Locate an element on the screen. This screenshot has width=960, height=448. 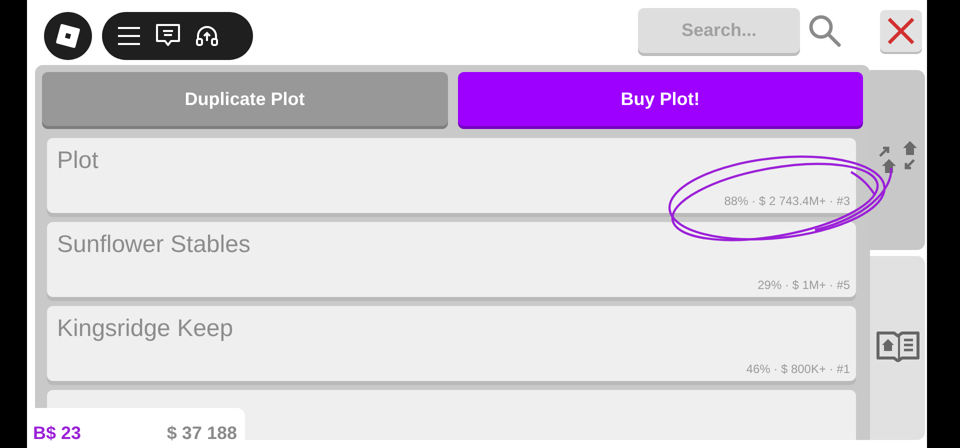
headset-icon is located at coordinates (207, 36).